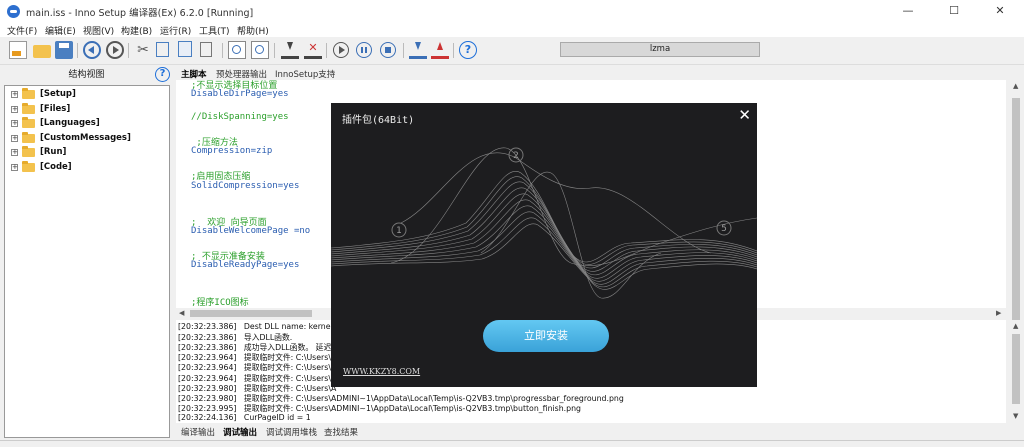 The image size is (1024, 447). What do you see at coordinates (98, 30) in the screenshot?
I see `menu-view: 视图(V)` at bounding box center [98, 30].